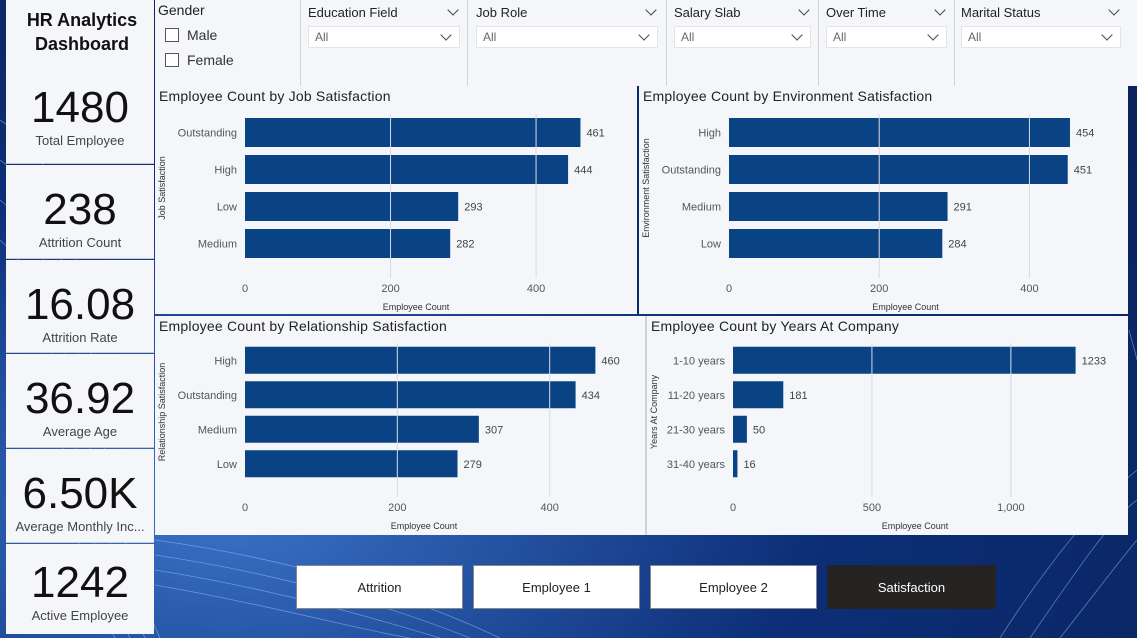 The height and width of the screenshot is (638, 1137). What do you see at coordinates (390, 289) in the screenshot?
I see `x-tick-label: 200` at bounding box center [390, 289].